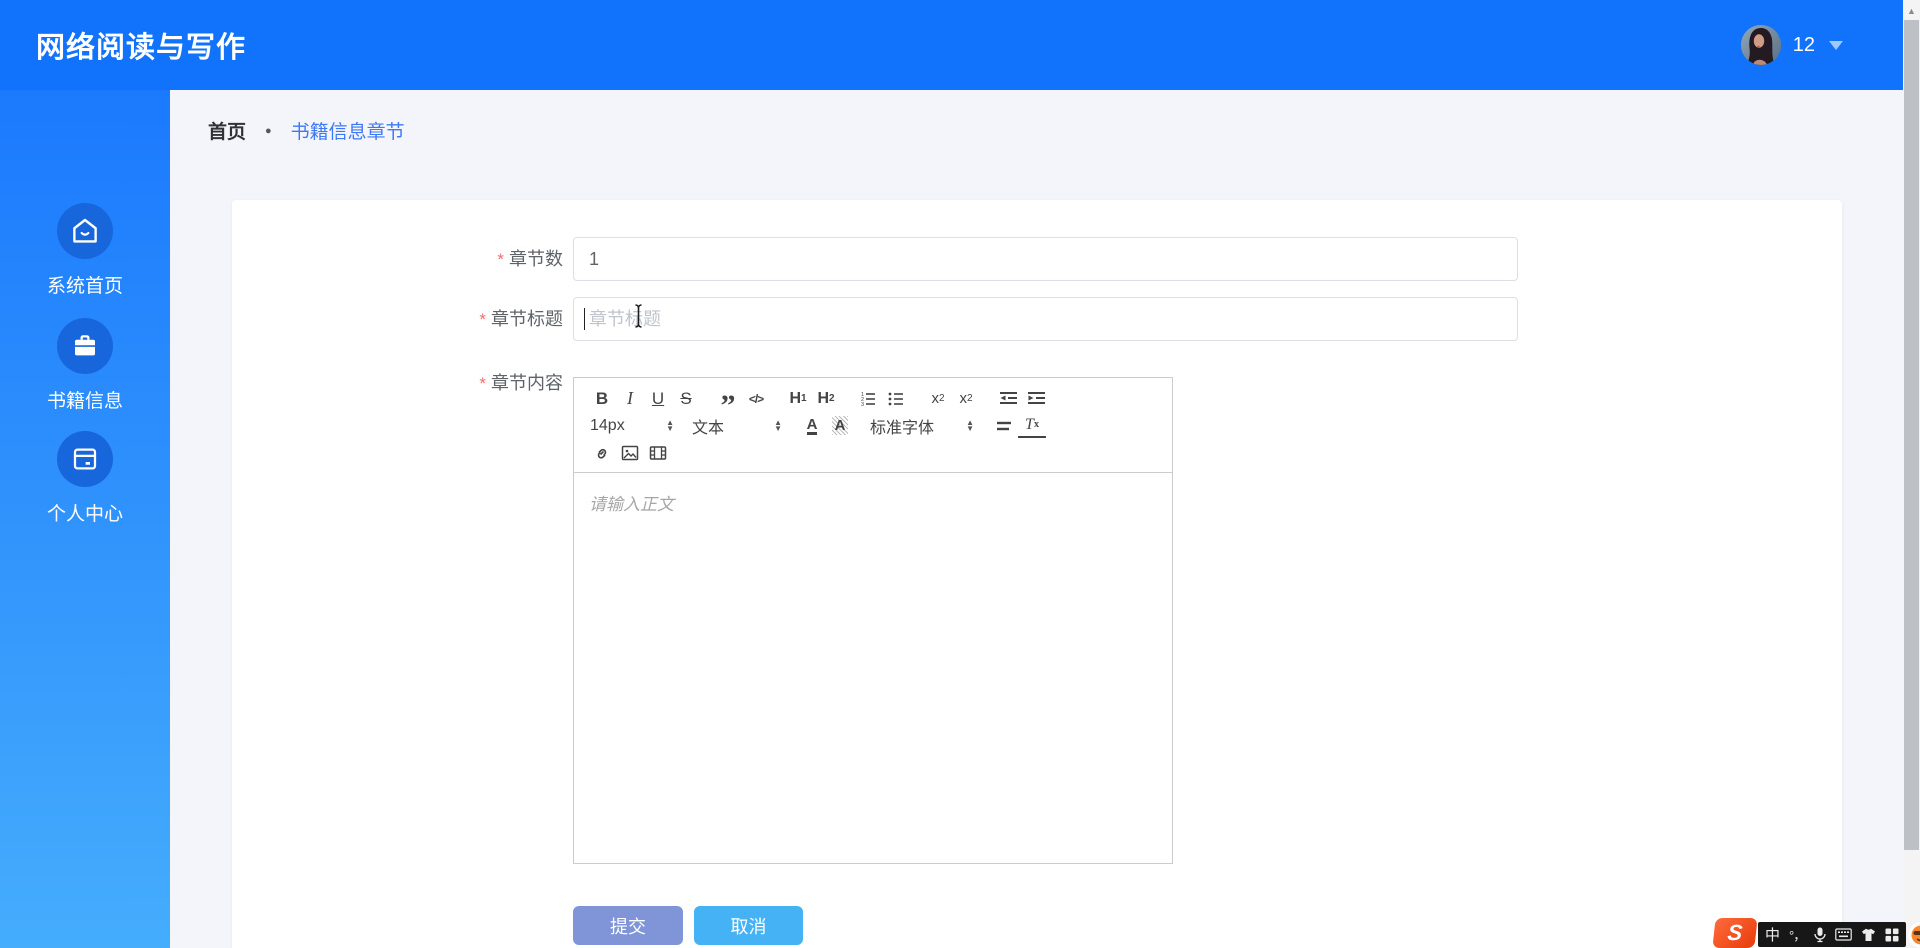  I want to click on briefcase-icon, so click(85, 345).